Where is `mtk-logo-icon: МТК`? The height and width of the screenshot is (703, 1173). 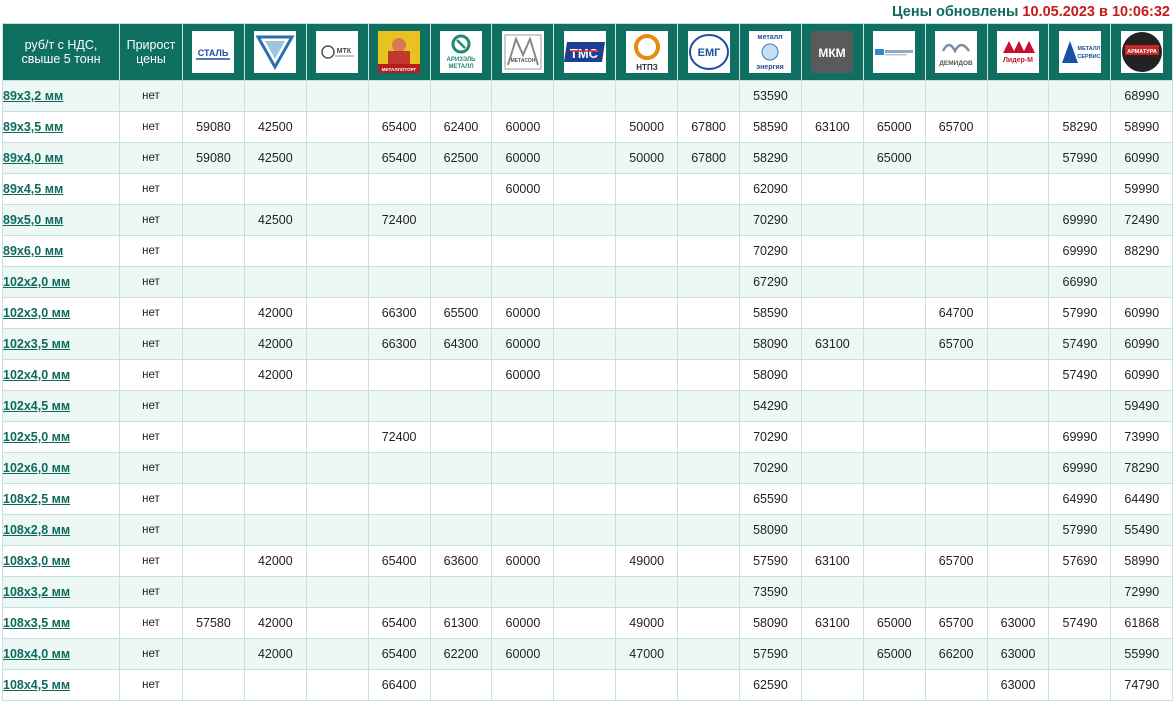
mtk-logo-icon: МТК is located at coordinates (337, 52).